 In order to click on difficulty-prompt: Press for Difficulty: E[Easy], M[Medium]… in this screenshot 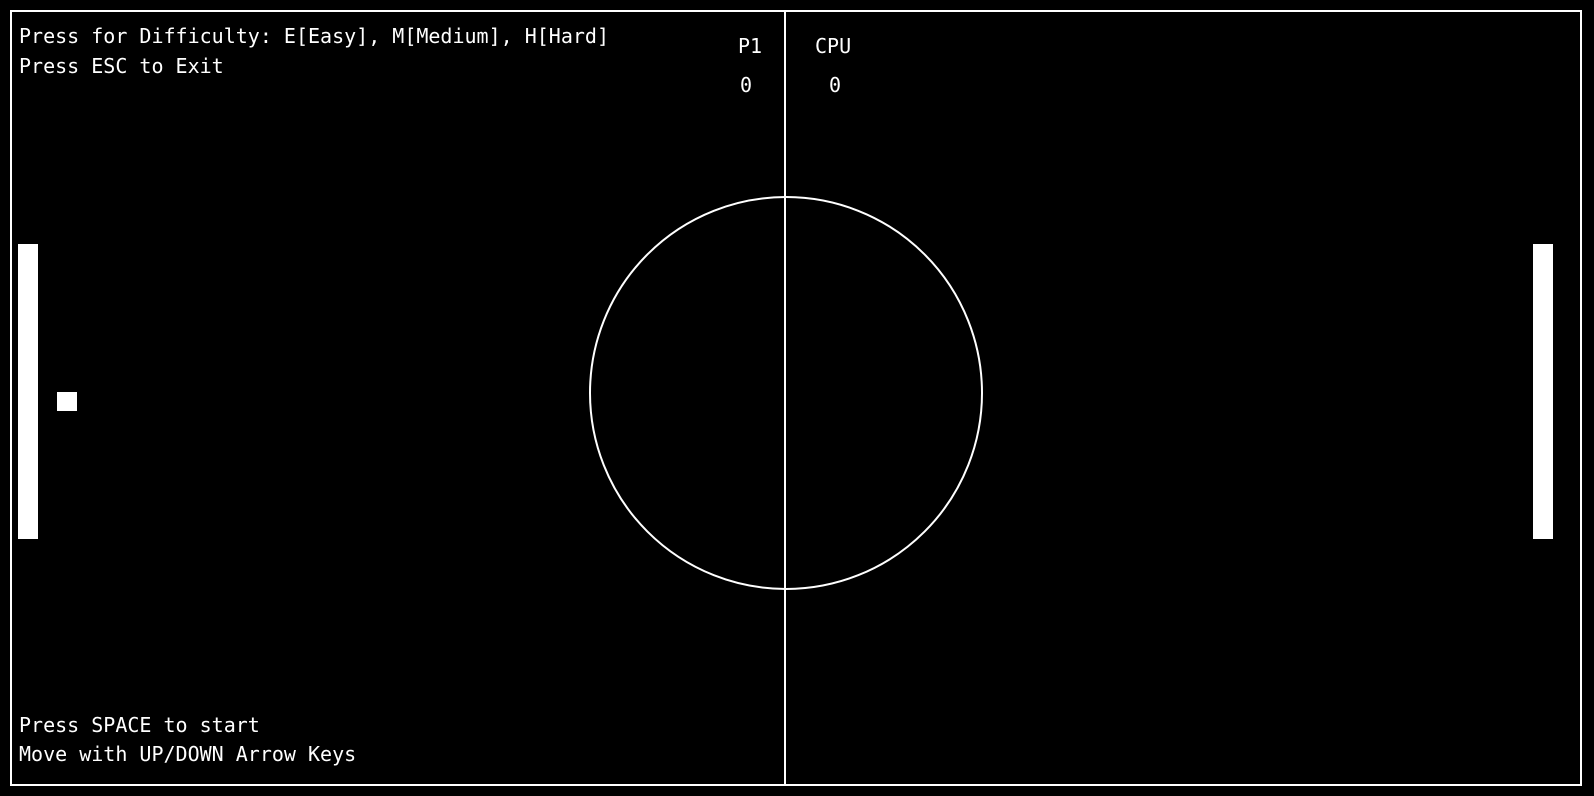, I will do `click(314, 36)`.